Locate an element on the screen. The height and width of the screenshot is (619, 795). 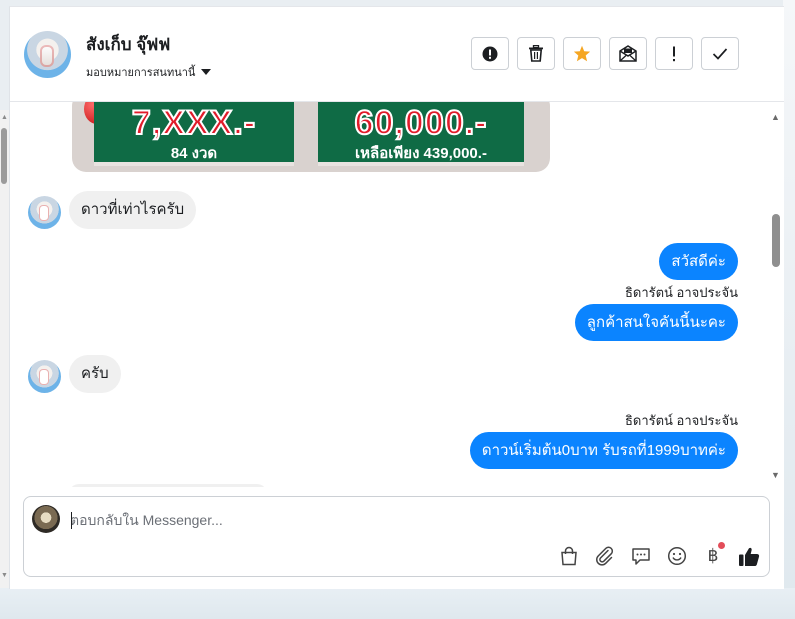
saved-replies-button is located at coordinates (641, 556).